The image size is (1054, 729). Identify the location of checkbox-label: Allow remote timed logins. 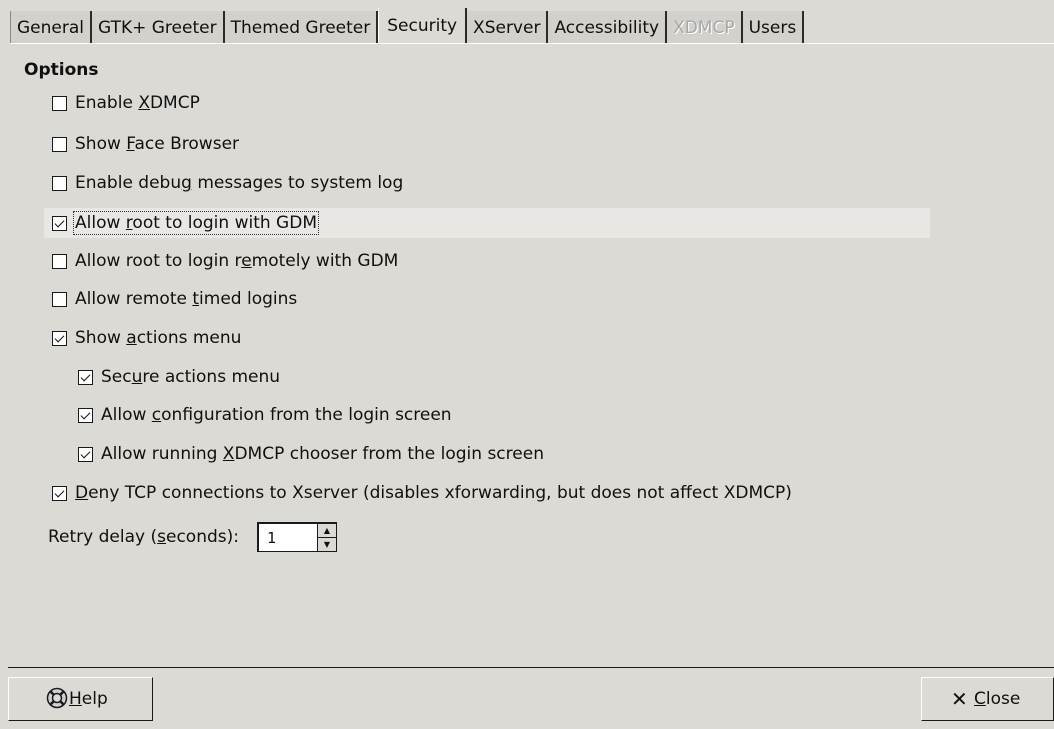
(186, 299).